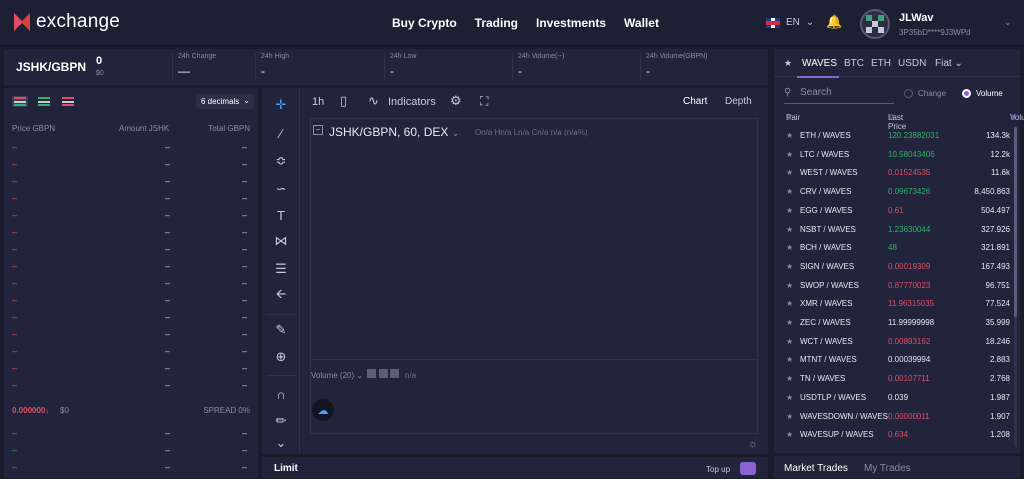  What do you see at coordinates (343, 101) in the screenshot?
I see `candlestick-icon: ▯` at bounding box center [343, 101].